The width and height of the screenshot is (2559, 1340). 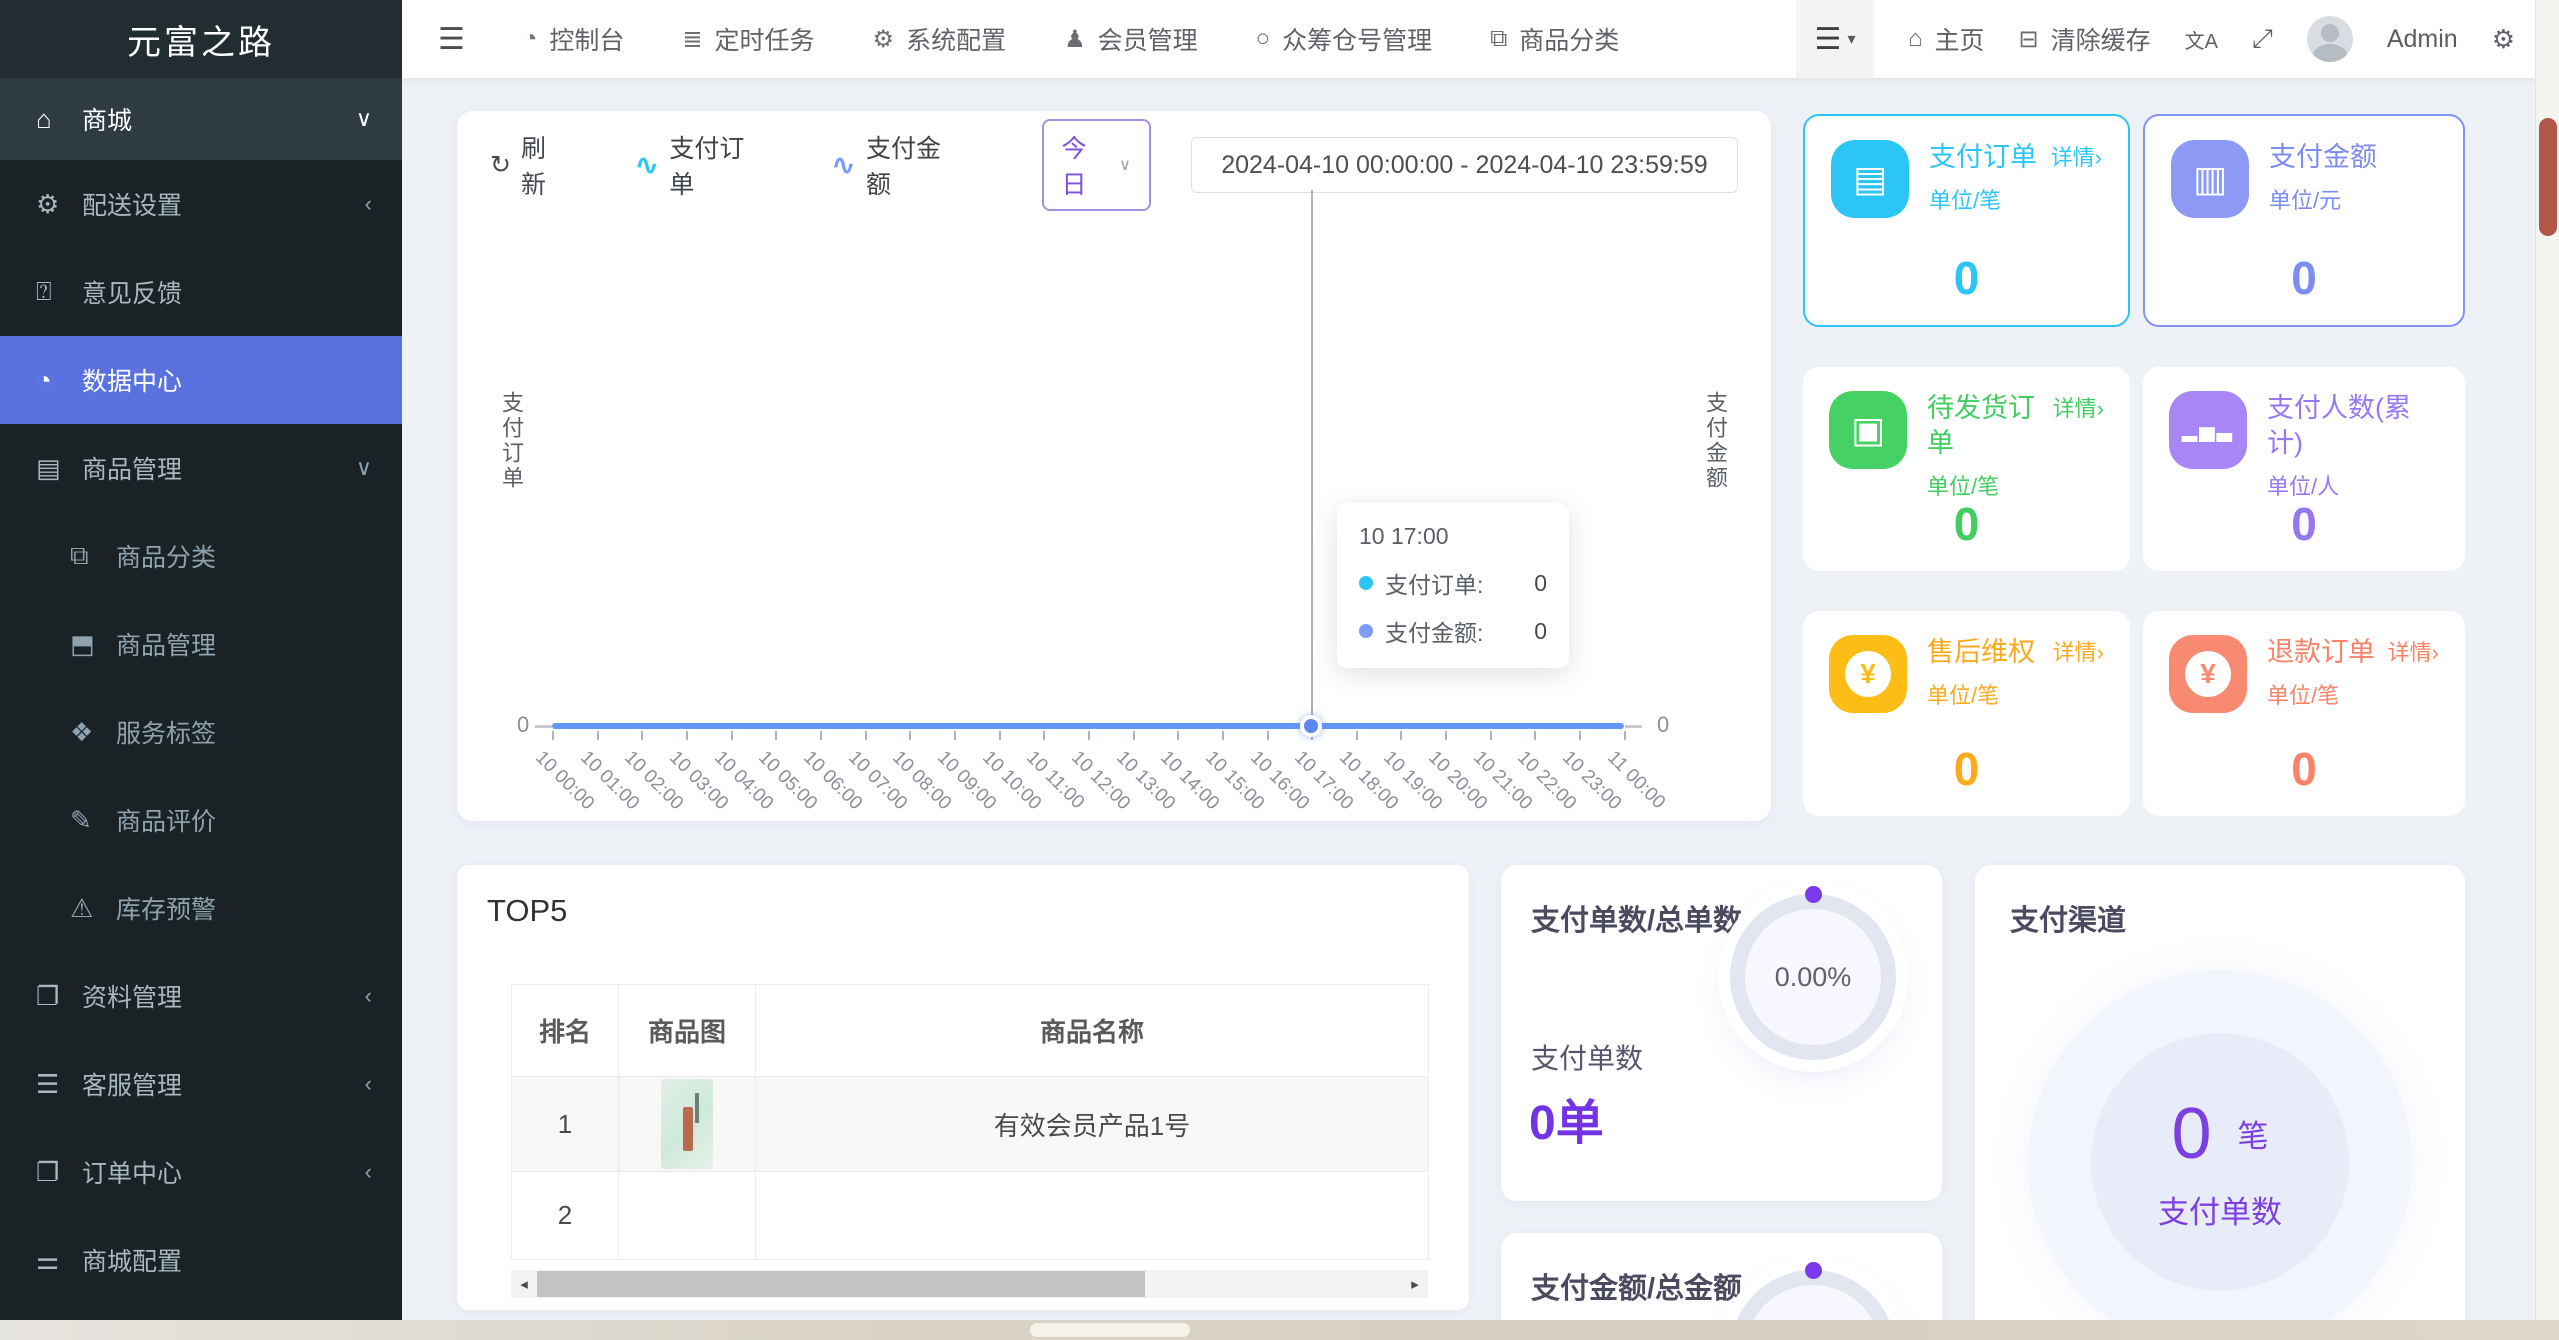 I want to click on stat-card-pay-amount: ▥ 支付金额 单位/元 0, so click(x=2304, y=220).